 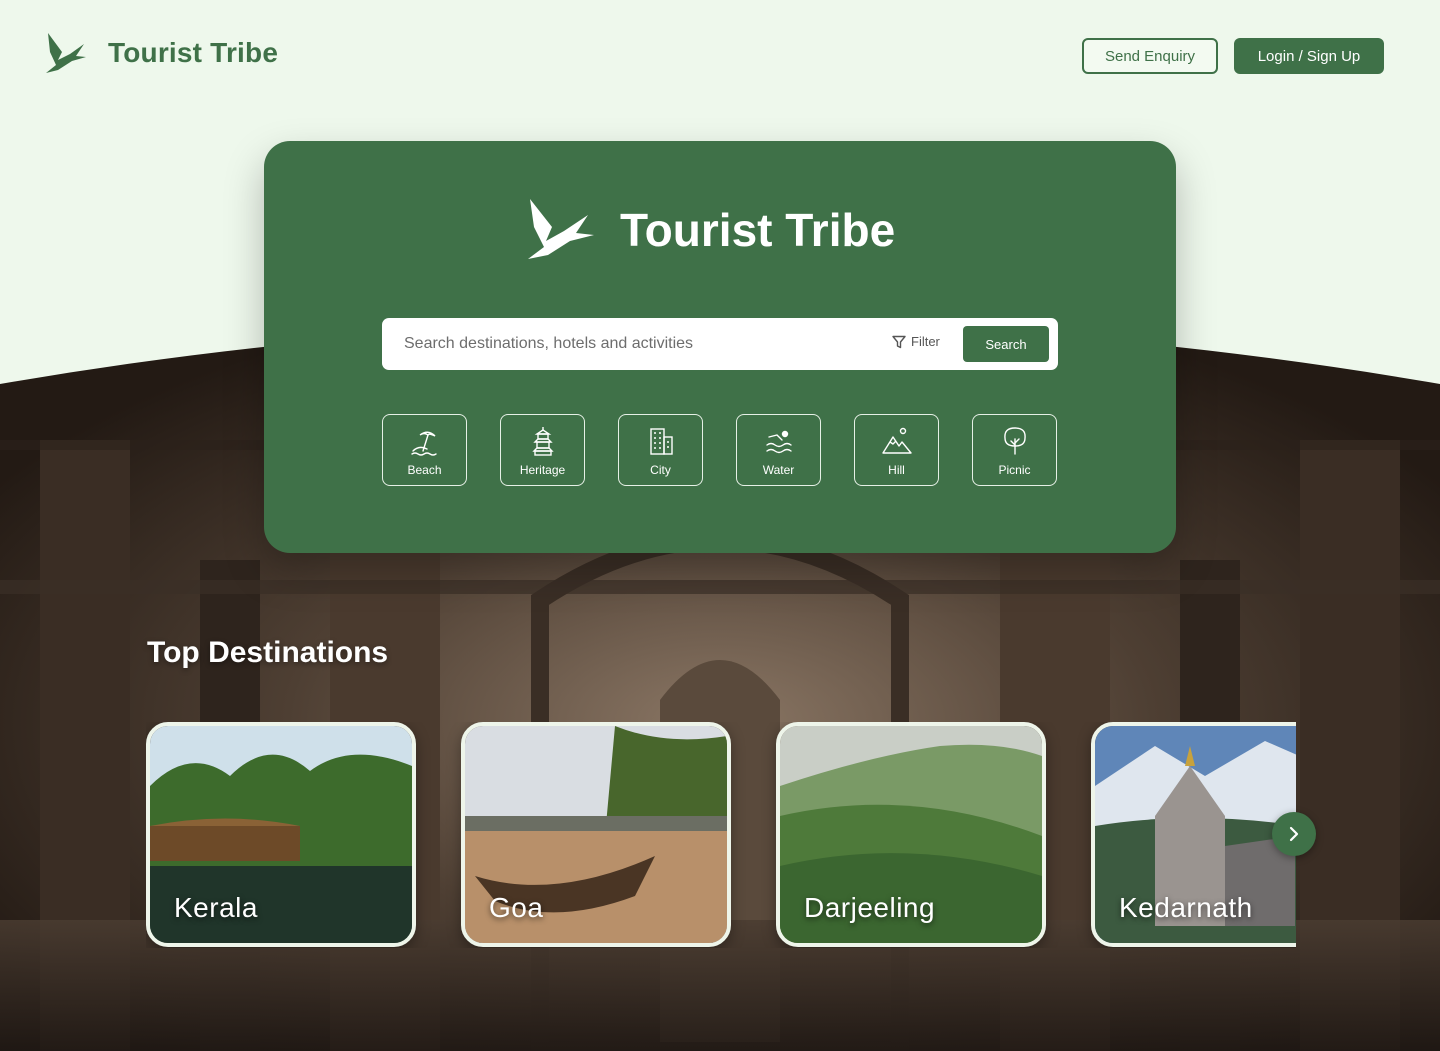 What do you see at coordinates (542, 470) in the screenshot?
I see `category-label: Heritage` at bounding box center [542, 470].